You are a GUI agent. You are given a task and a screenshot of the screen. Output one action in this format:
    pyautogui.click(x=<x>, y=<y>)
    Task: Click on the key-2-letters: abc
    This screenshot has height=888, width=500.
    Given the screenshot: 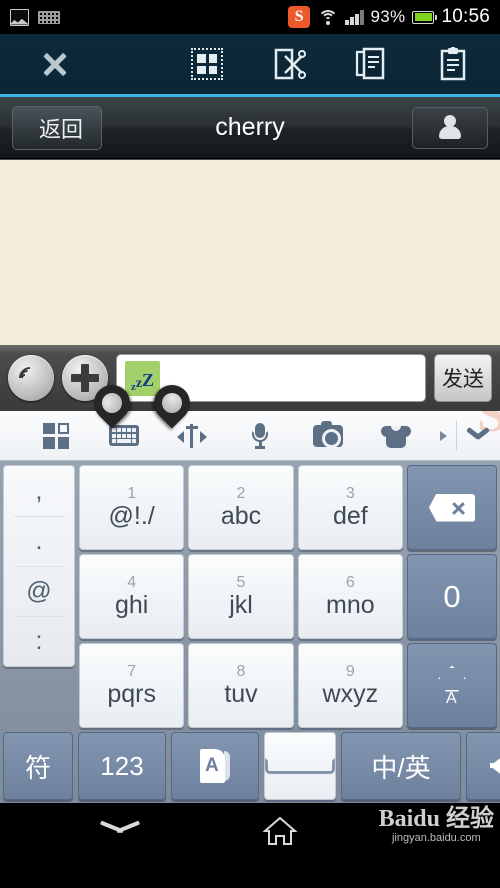 What is the action you would take?
    pyautogui.click(x=241, y=516)
    